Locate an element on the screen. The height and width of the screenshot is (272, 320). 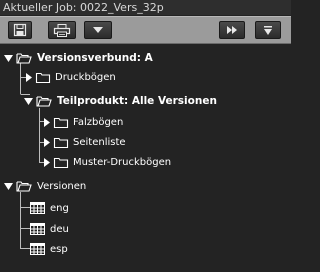
print-icon is located at coordinates (62, 30).